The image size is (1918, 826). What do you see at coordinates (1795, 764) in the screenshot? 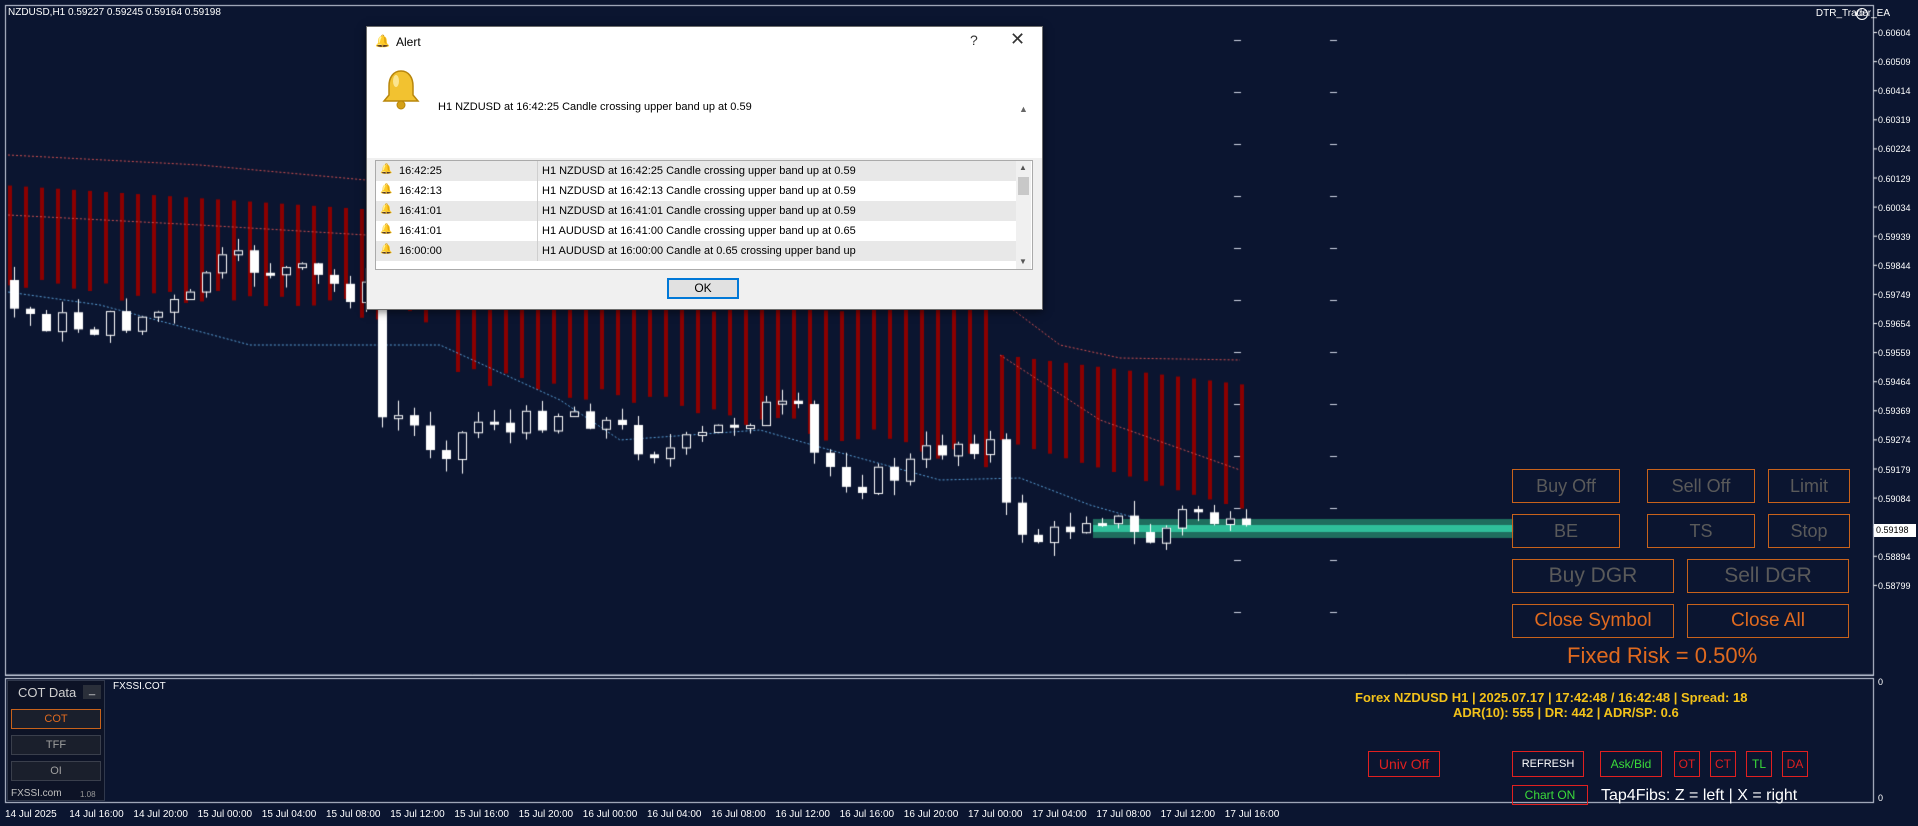
I see `da-button: DA` at bounding box center [1795, 764].